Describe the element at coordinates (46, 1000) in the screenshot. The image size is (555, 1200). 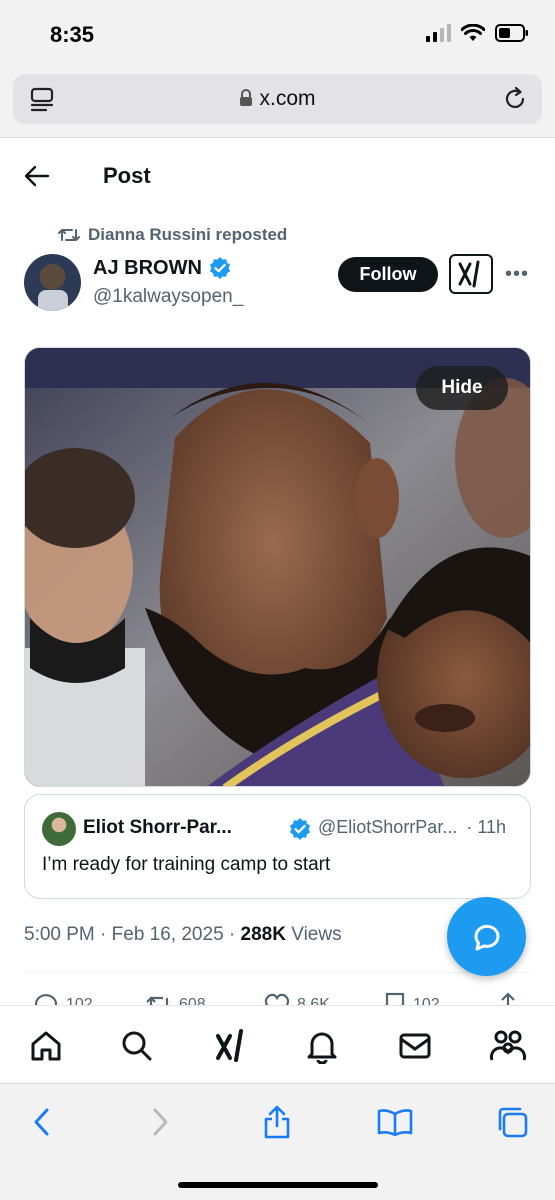
I see `reply-icon` at that location.